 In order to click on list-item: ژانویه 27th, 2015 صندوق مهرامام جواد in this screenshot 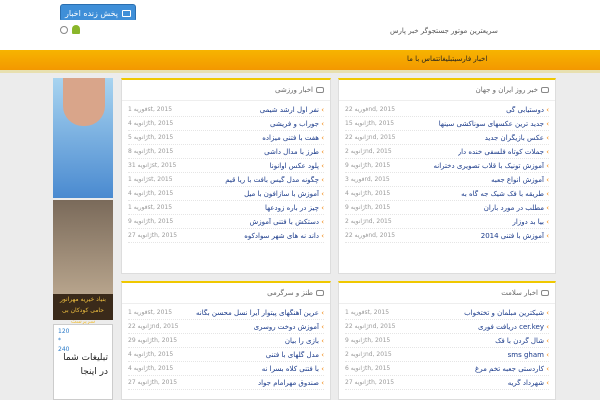, I will do `click(226, 383)`.